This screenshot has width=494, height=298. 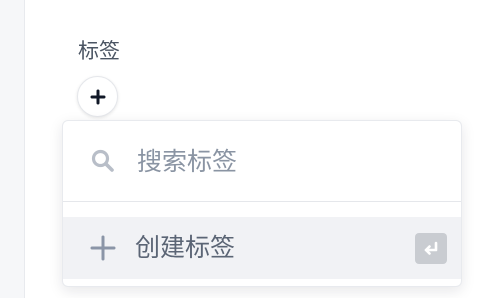 What do you see at coordinates (431, 248) in the screenshot?
I see `enter-key-icon` at bounding box center [431, 248].